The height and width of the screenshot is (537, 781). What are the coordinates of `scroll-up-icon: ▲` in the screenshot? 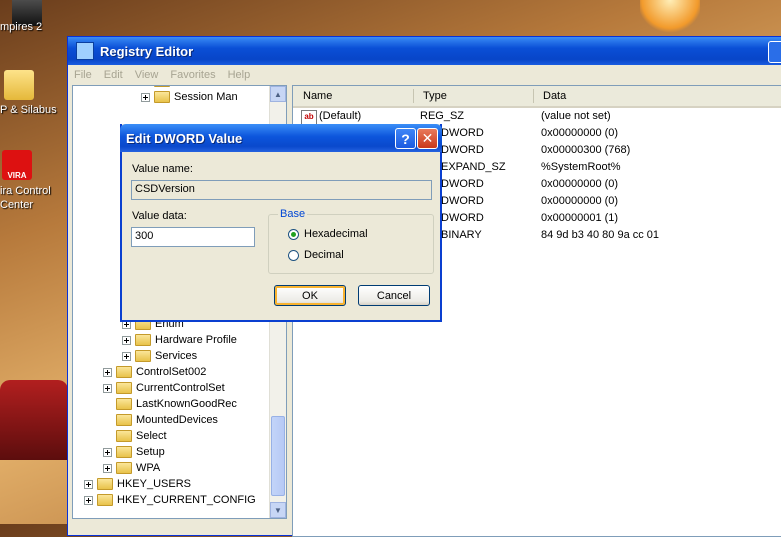 It's located at (278, 94).